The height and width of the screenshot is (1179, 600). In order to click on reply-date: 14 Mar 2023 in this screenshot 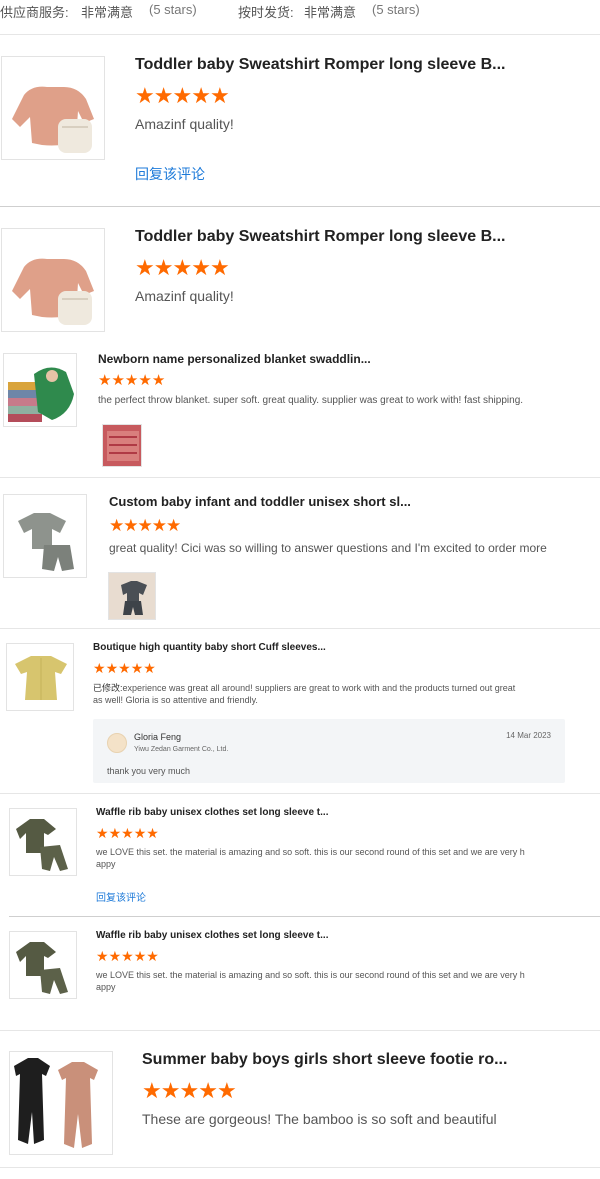, I will do `click(528, 735)`.